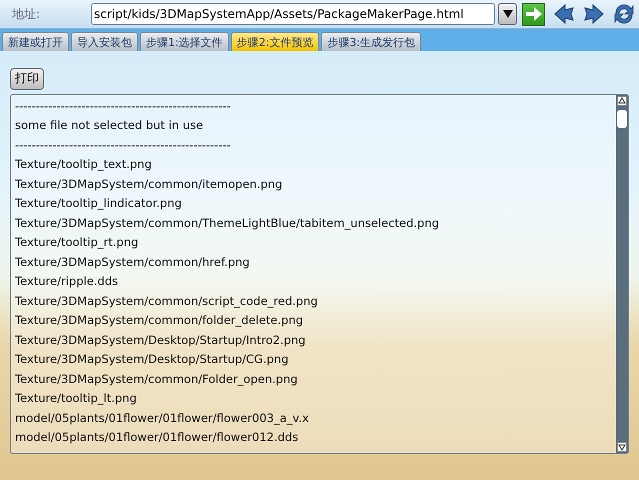 The image size is (639, 480). What do you see at coordinates (162, 418) in the screenshot?
I see `file-list-line: model/05plants/01flower/01flower/flower003_a_v.x` at bounding box center [162, 418].